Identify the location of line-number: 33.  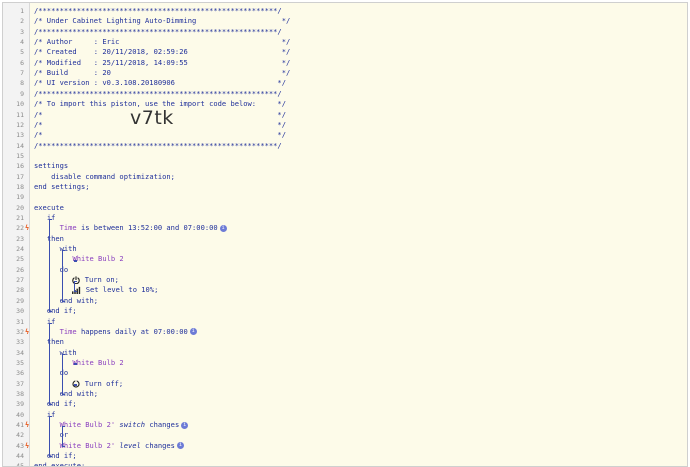
(20, 342).